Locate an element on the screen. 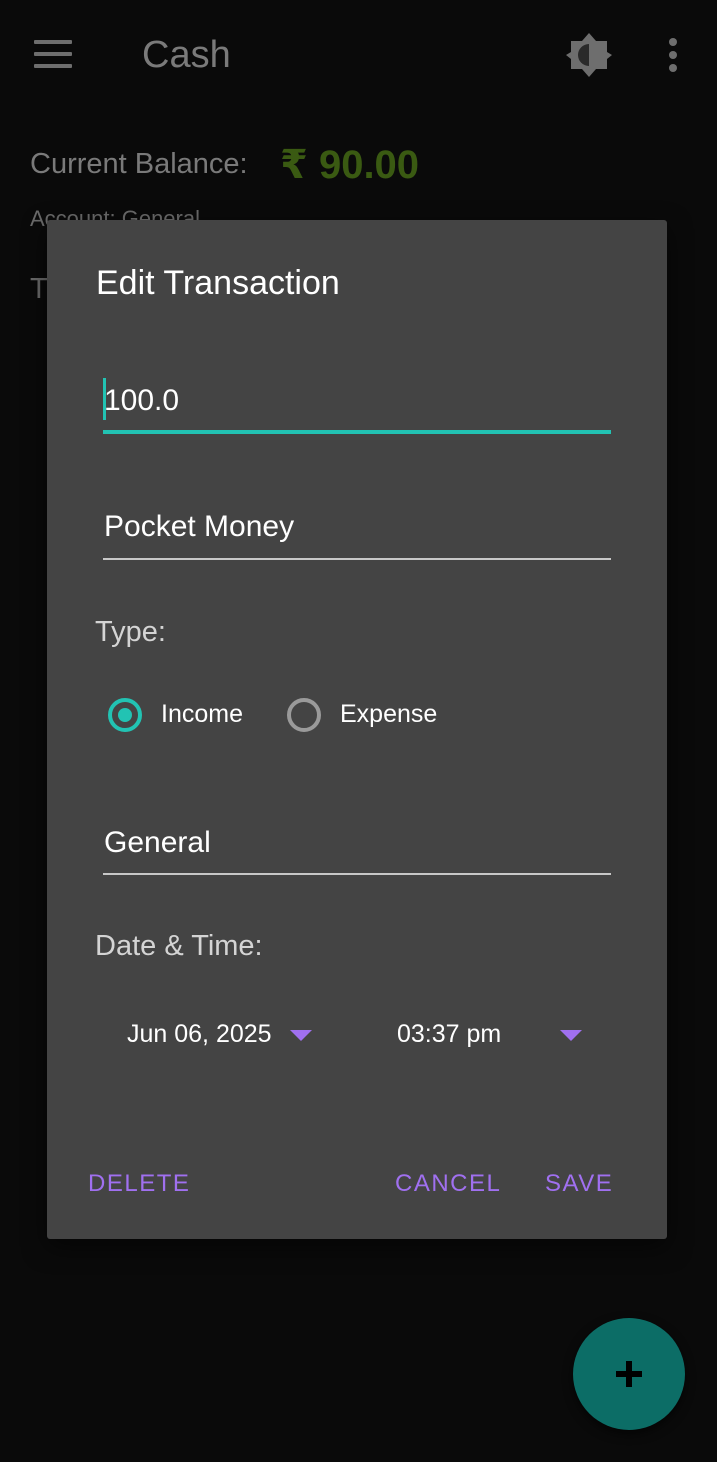 The width and height of the screenshot is (717, 1462). date-picker: Jun 06, 2025 is located at coordinates (227, 1036).